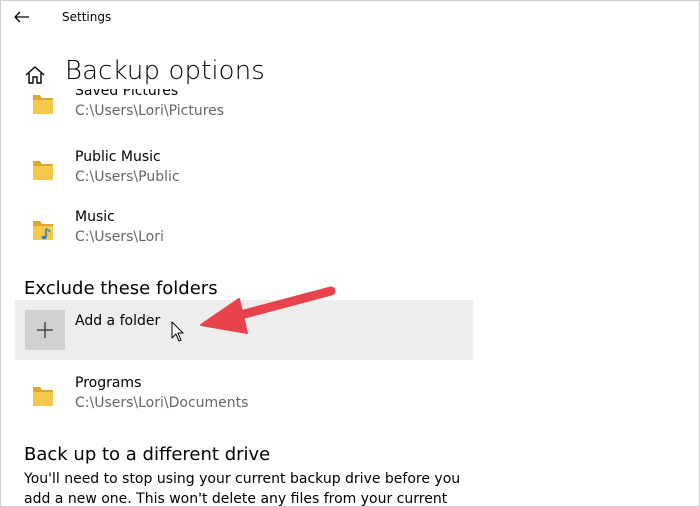 The height and width of the screenshot is (507, 700). Describe the element at coordinates (118, 321) in the screenshot. I see `add-folder-label: Add a folder` at that location.